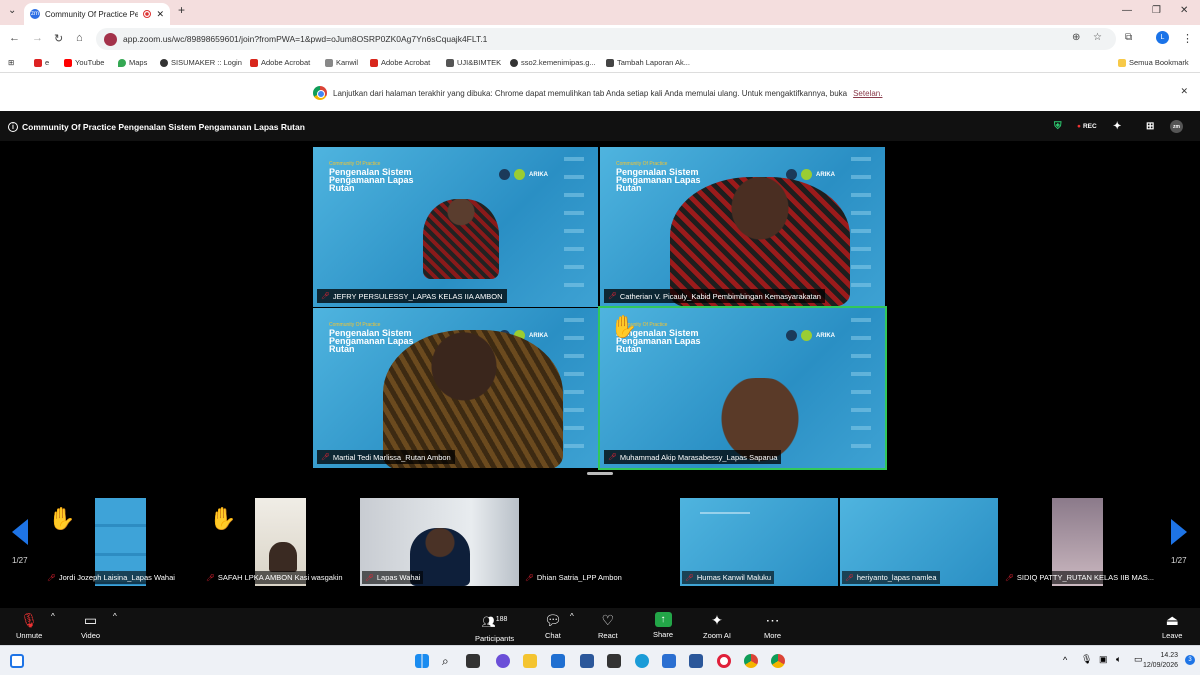  I want to click on tab-search-icon: ⌄, so click(12, 10).